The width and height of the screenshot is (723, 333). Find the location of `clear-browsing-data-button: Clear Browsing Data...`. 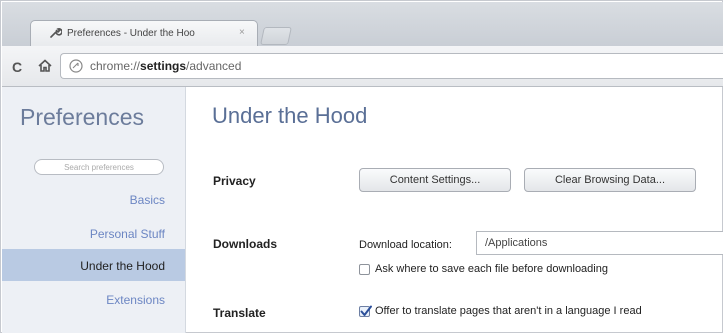

clear-browsing-data-button: Clear Browsing Data... is located at coordinates (610, 180).